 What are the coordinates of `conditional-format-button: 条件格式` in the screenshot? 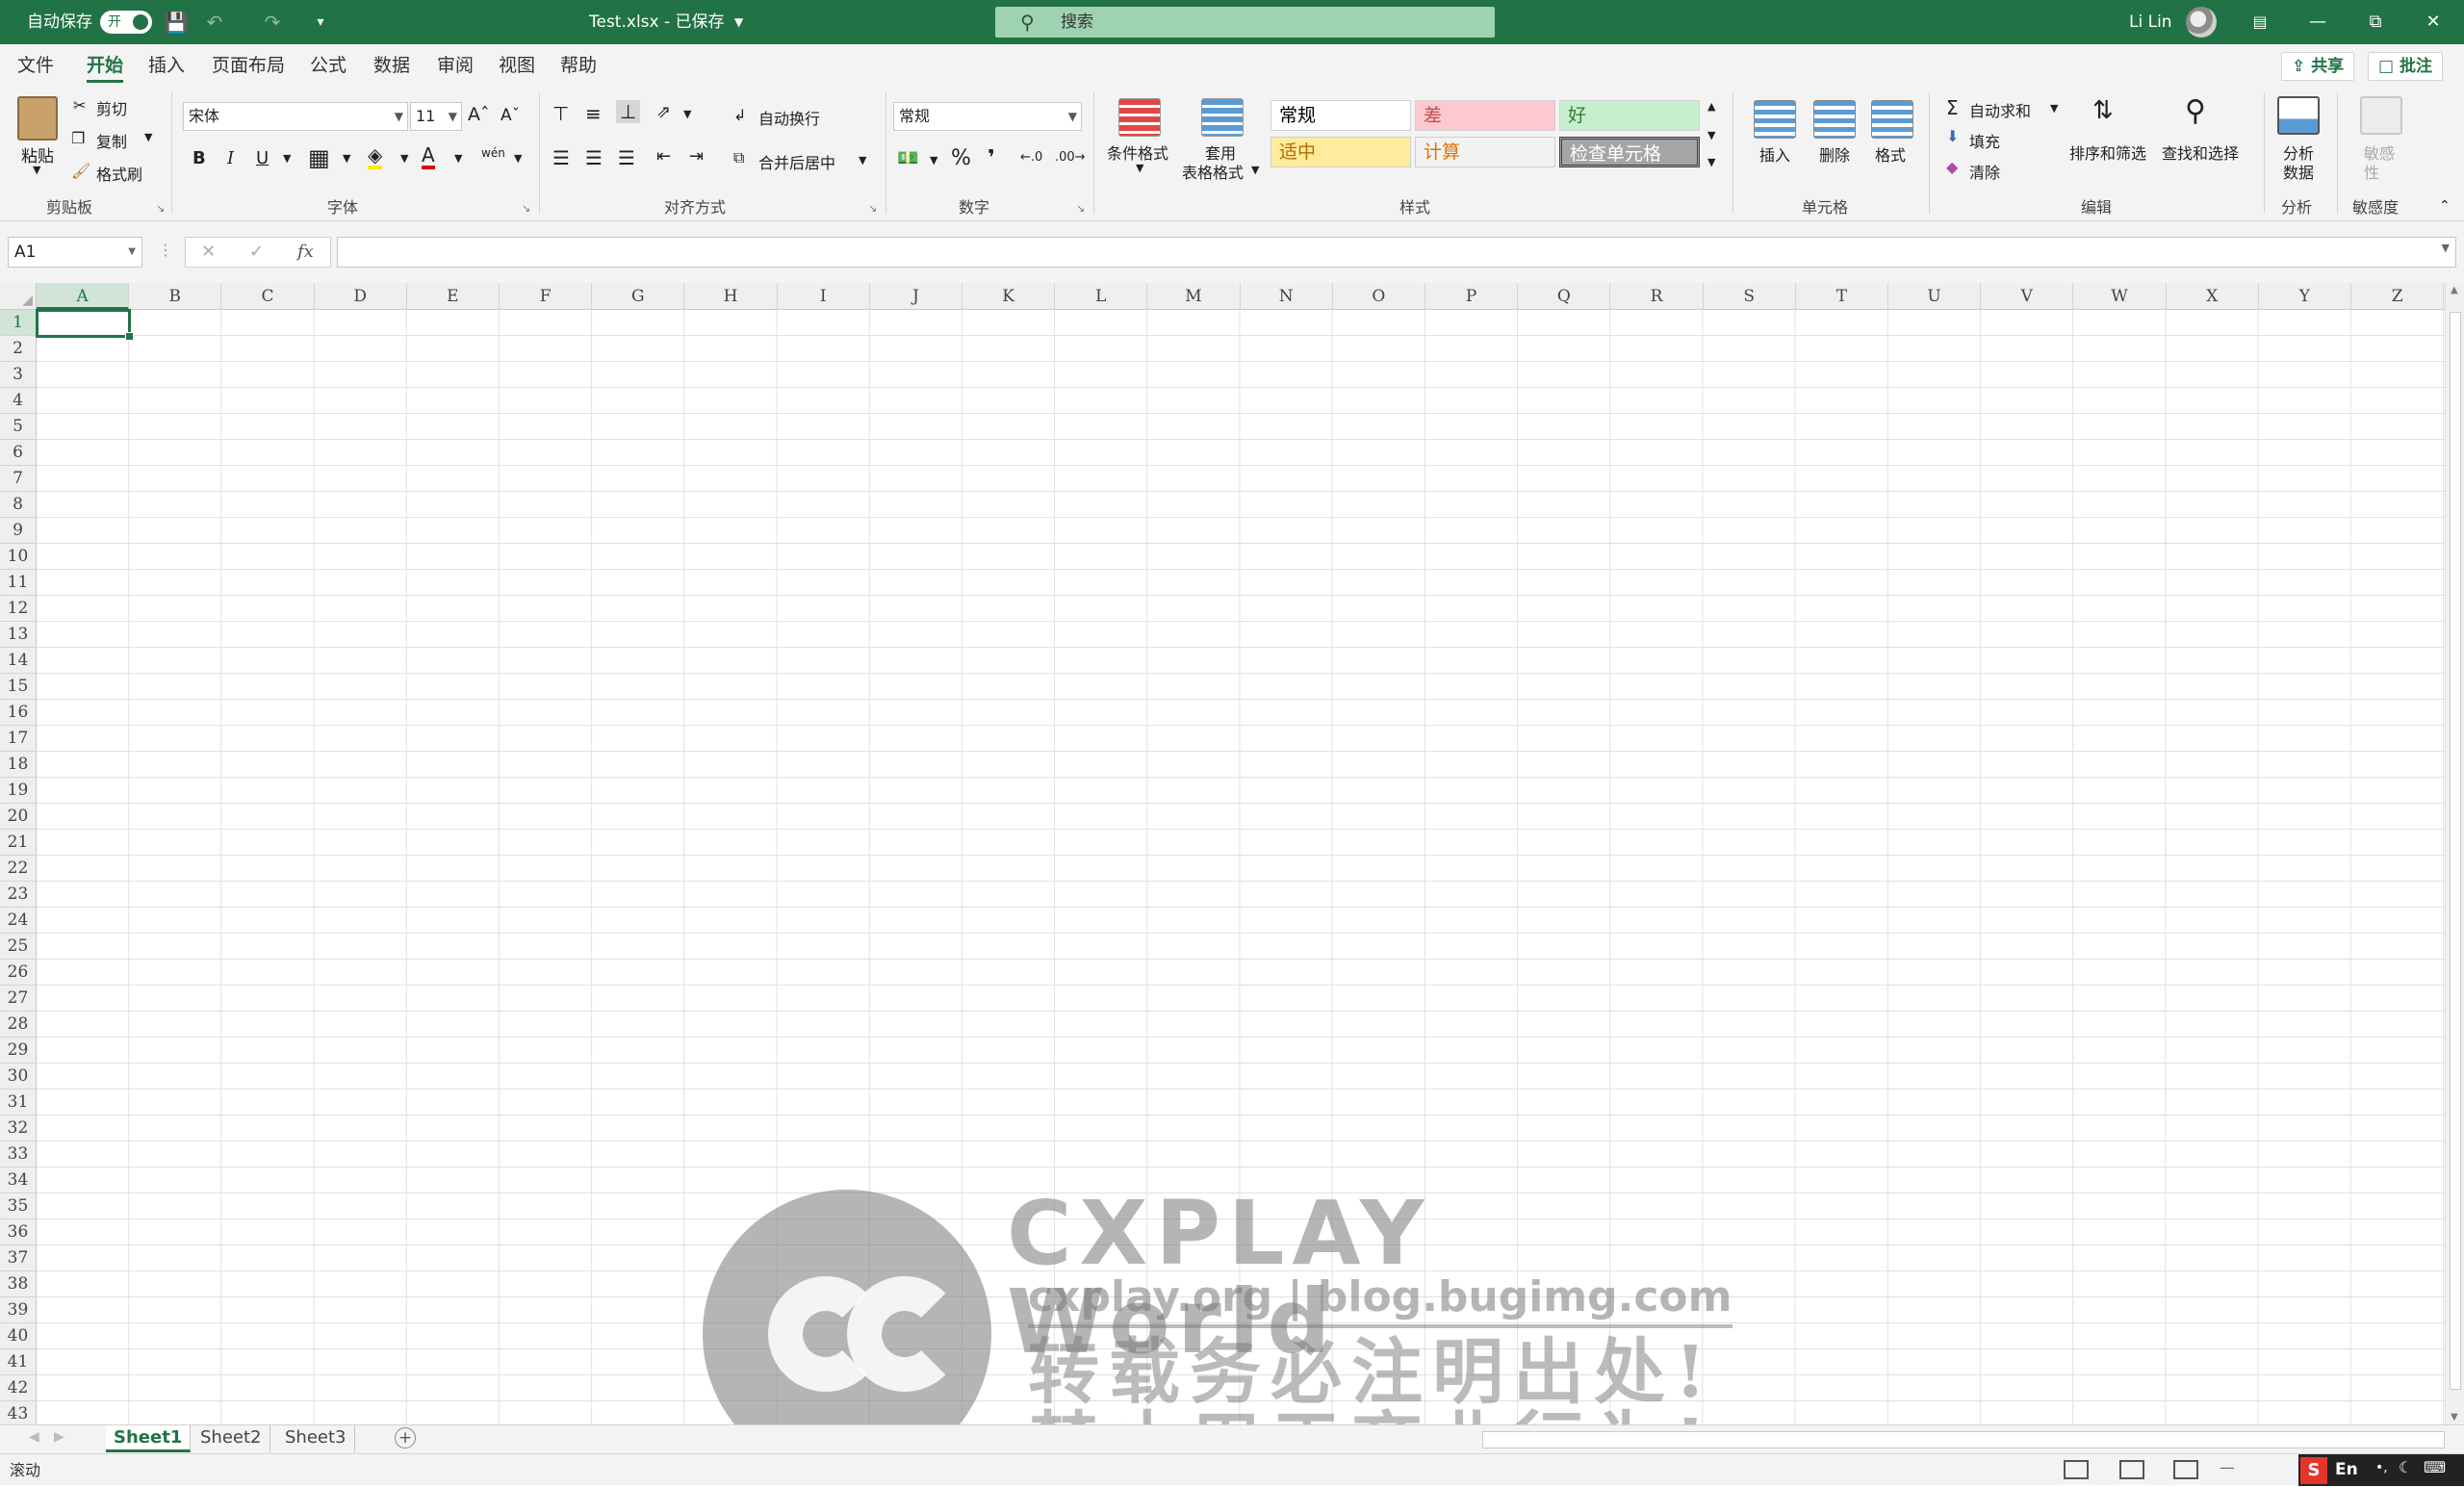 It's located at (1137, 152).